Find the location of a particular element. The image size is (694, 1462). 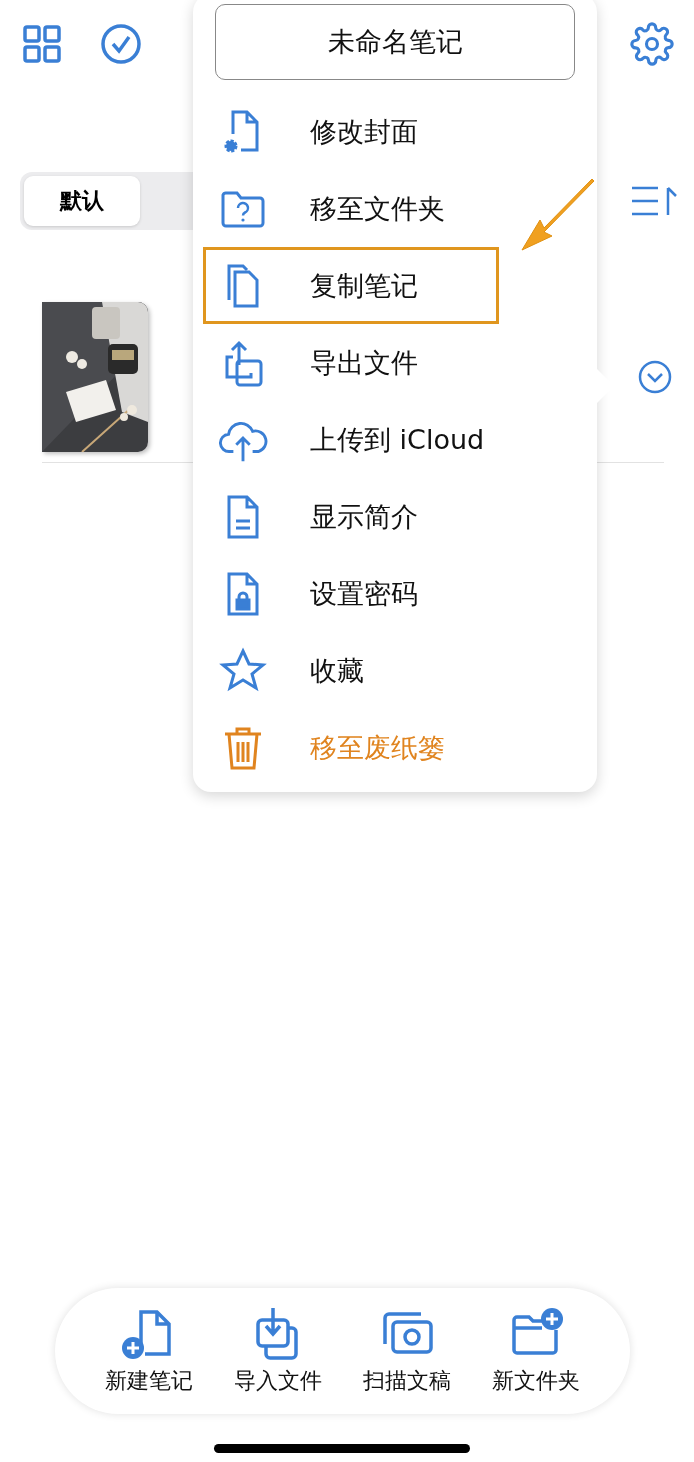

toolbar-button: 导入文件 is located at coordinates (278, 1351).